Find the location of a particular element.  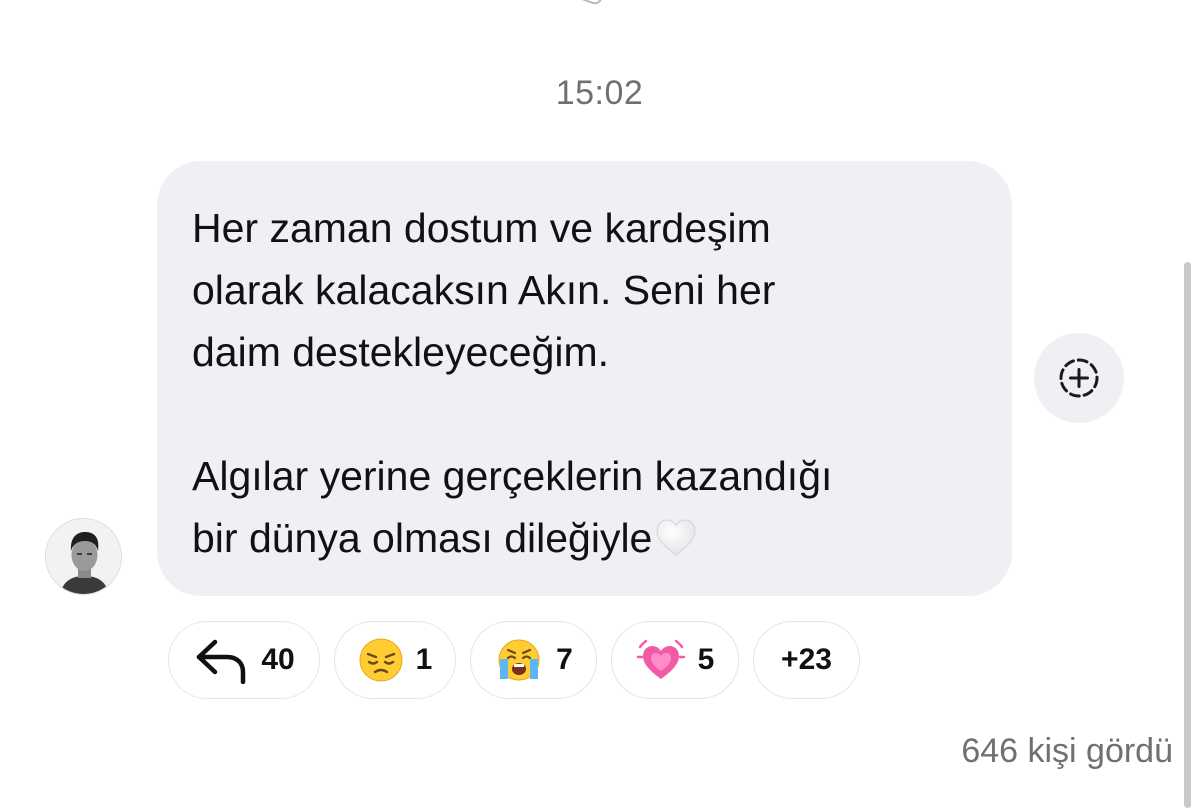

avatar-image is located at coordinates (83, 556).